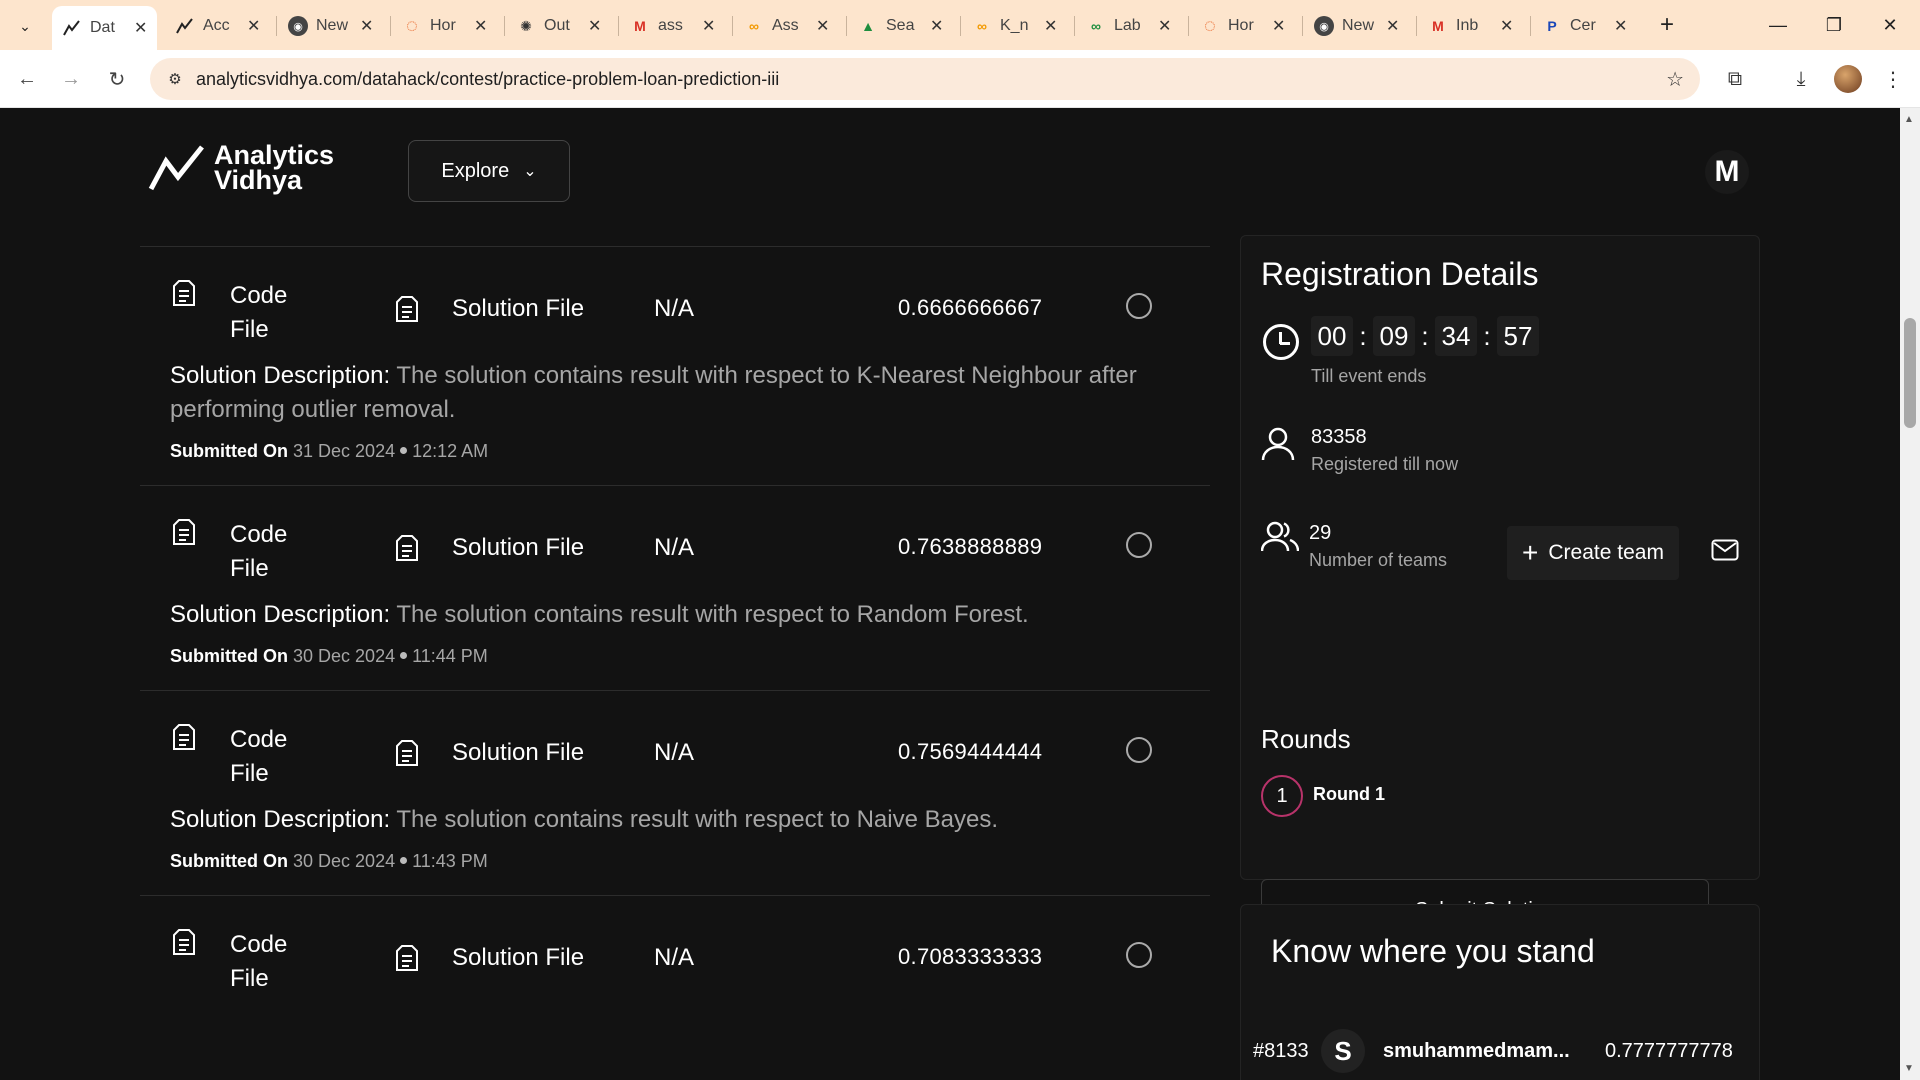  Describe the element at coordinates (280, 375) in the screenshot. I see `description-label: Solution Description:` at that location.